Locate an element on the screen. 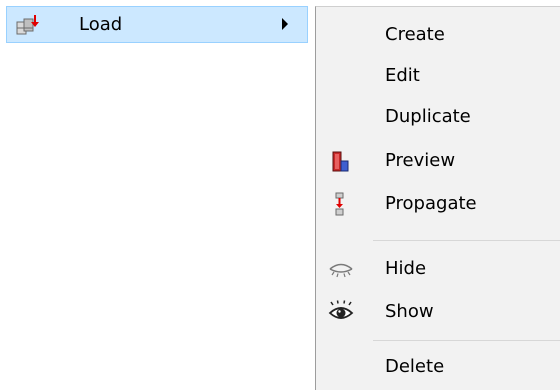 The image size is (560, 390). submenu-item-label: Show is located at coordinates (409, 311).